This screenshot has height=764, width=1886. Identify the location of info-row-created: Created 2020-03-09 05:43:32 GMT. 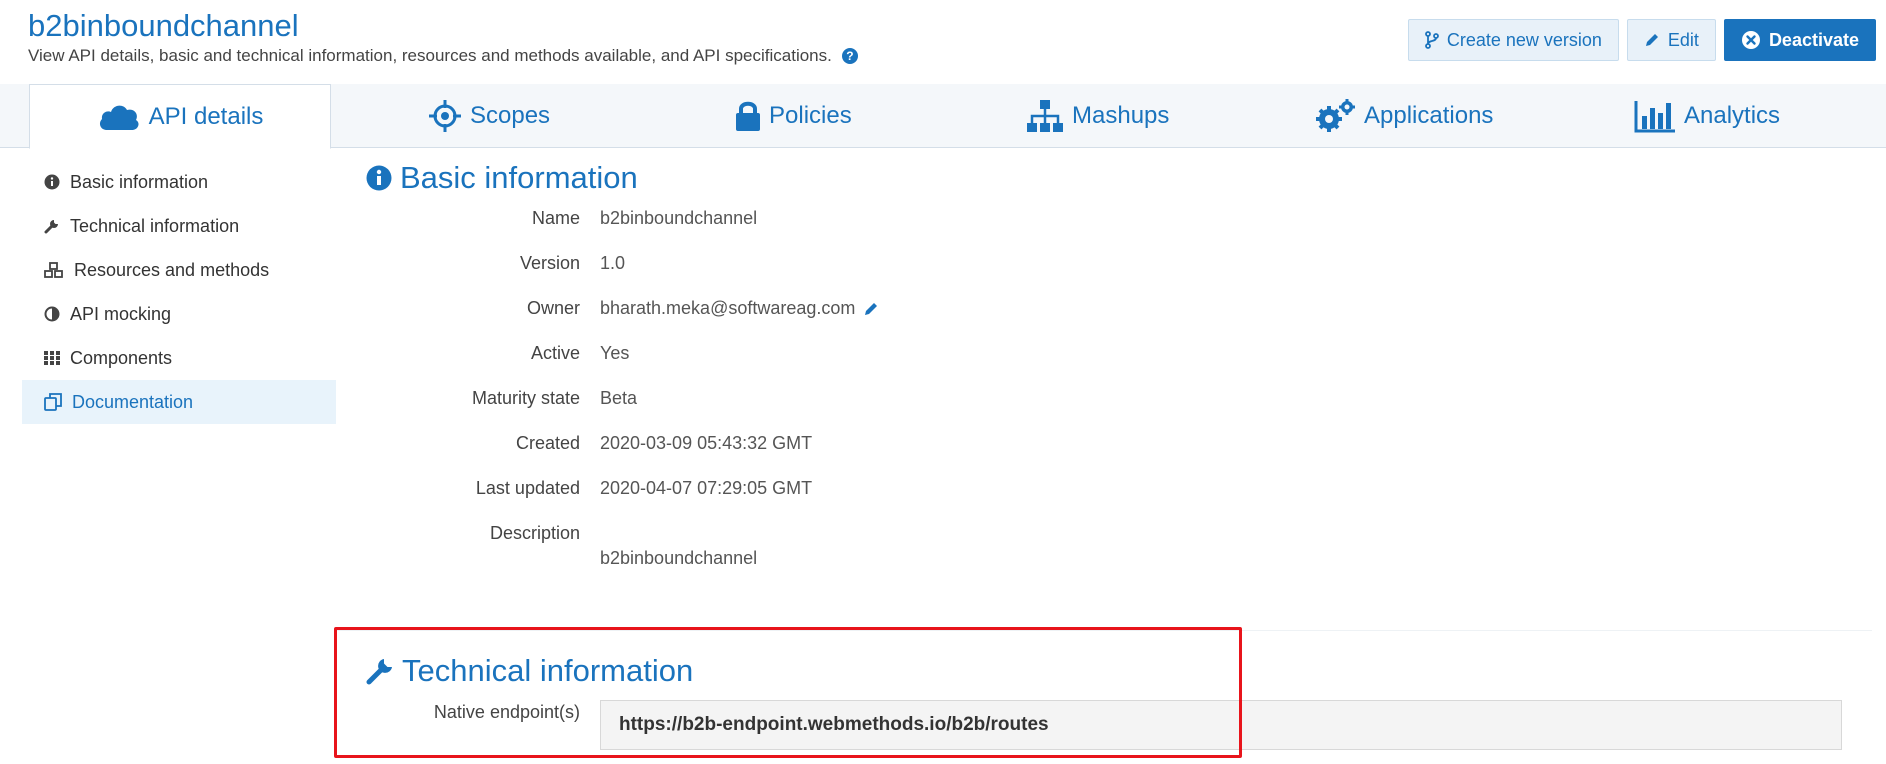
(943, 448).